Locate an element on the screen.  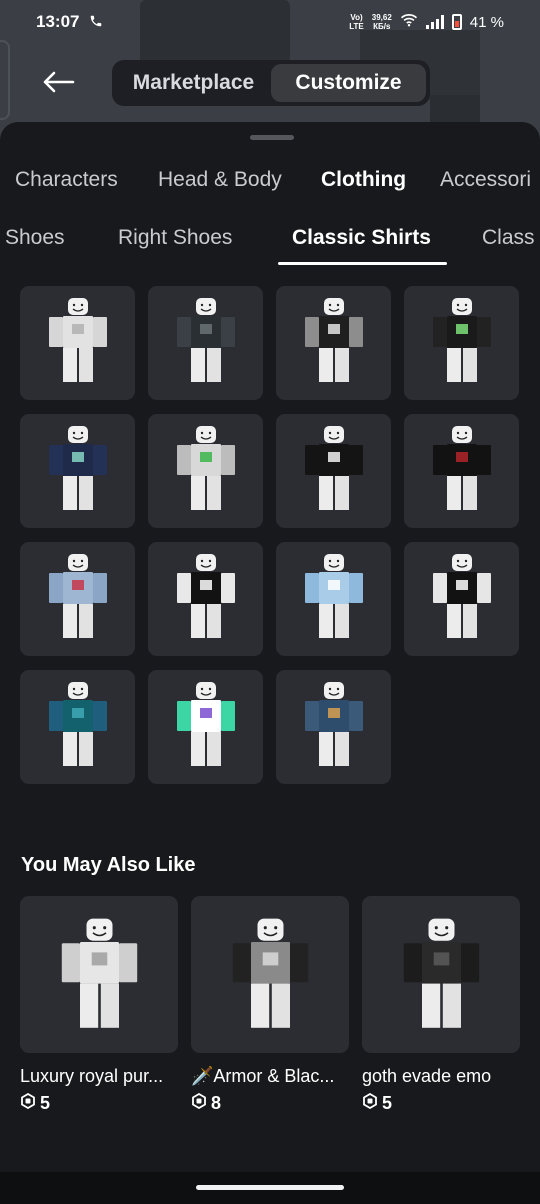
battery-icon is located at coordinates (456, 22).